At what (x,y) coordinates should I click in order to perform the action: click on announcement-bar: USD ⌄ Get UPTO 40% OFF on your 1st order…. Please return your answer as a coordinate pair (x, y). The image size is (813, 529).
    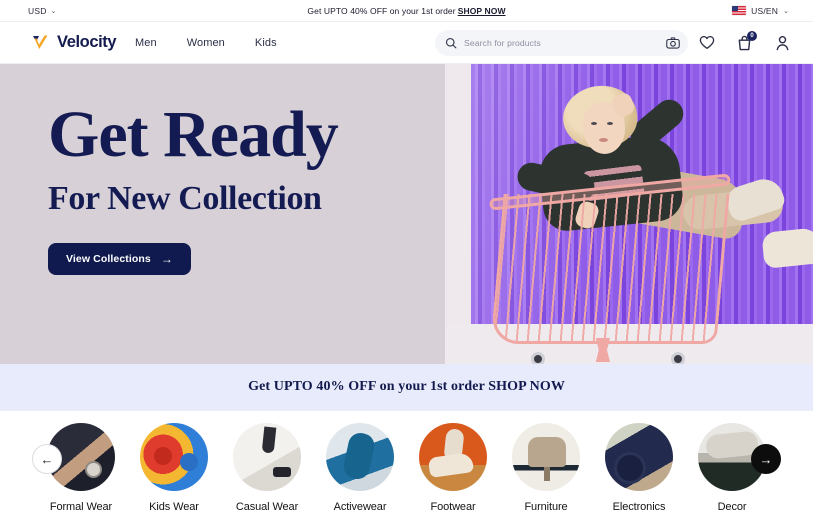
    Looking at the image, I should click on (406, 11).